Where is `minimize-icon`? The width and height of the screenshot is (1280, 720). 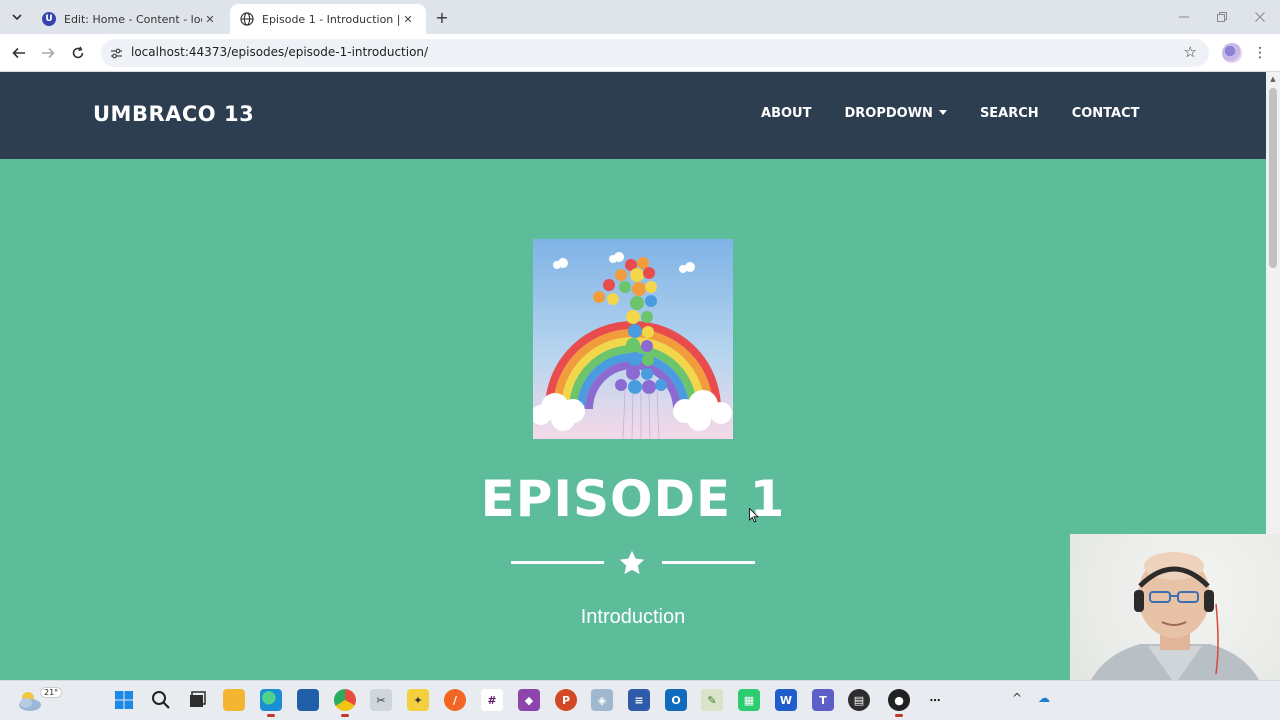 minimize-icon is located at coordinates (1184, 17).